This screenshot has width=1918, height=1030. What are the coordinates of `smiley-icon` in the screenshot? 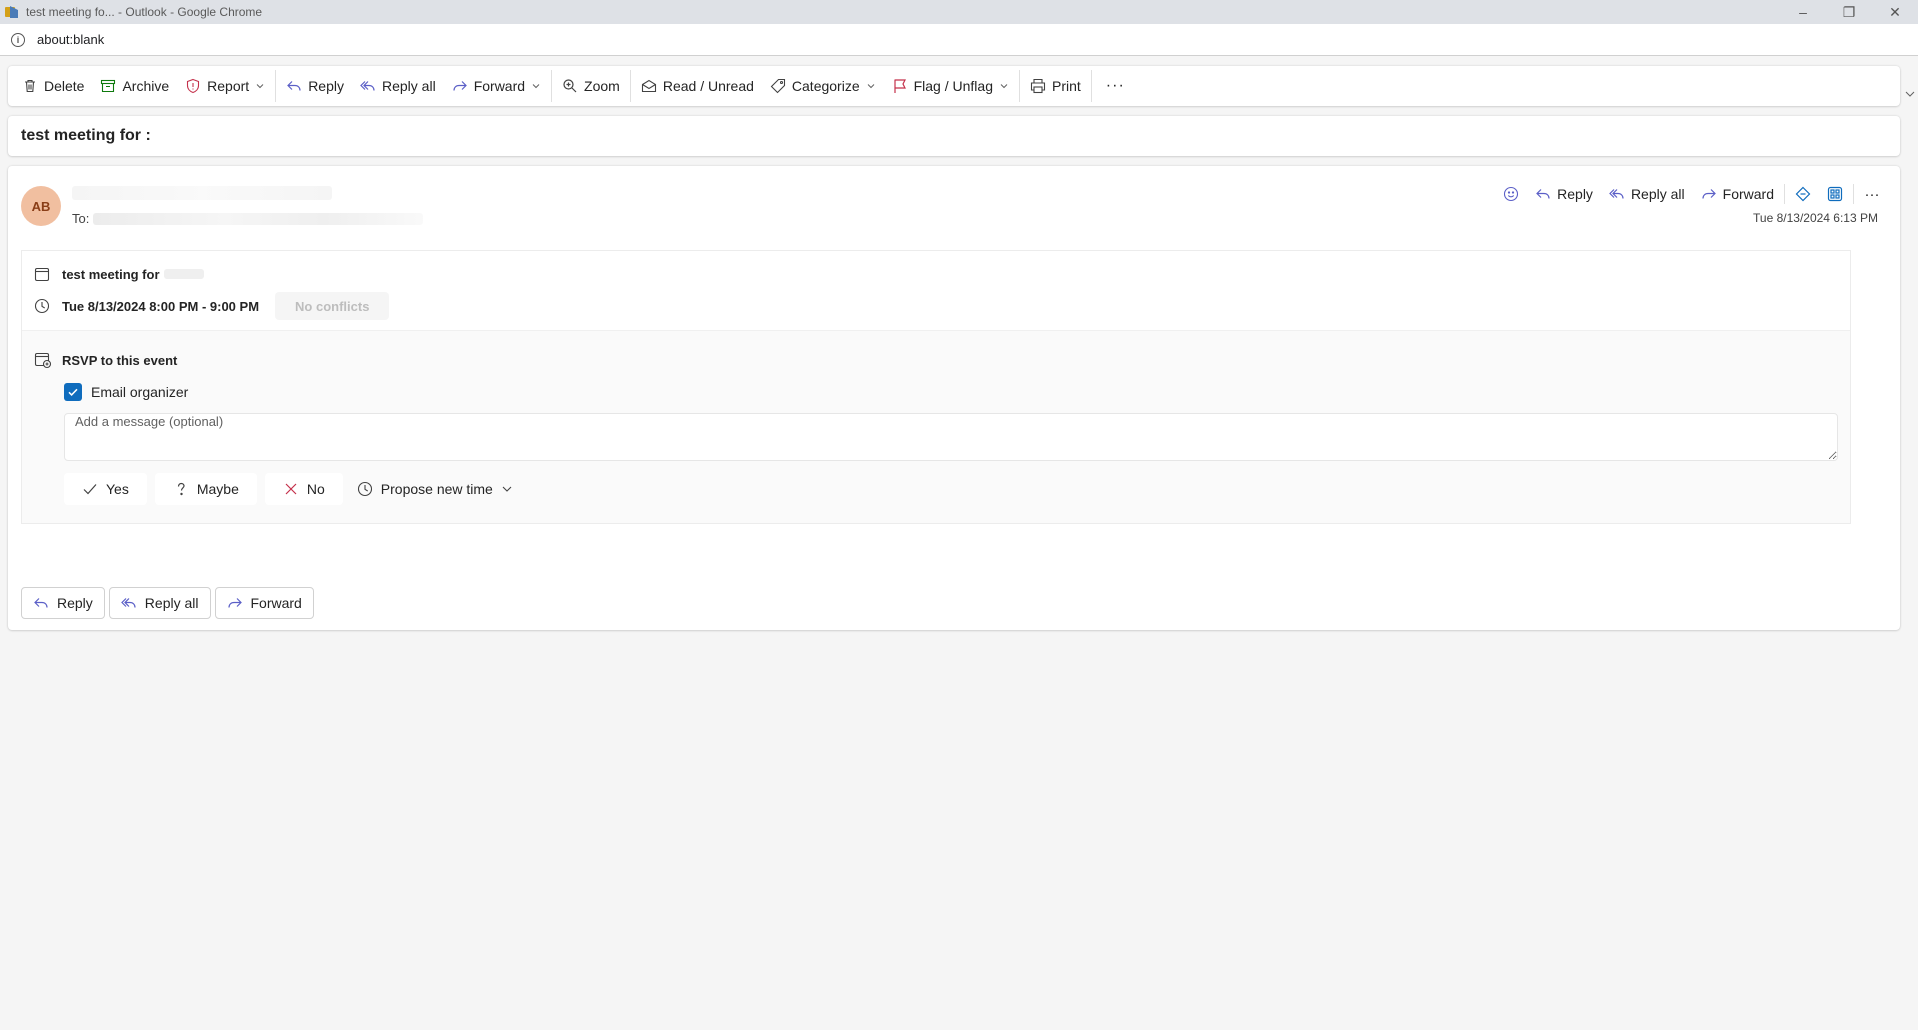 It's located at (1511, 194).